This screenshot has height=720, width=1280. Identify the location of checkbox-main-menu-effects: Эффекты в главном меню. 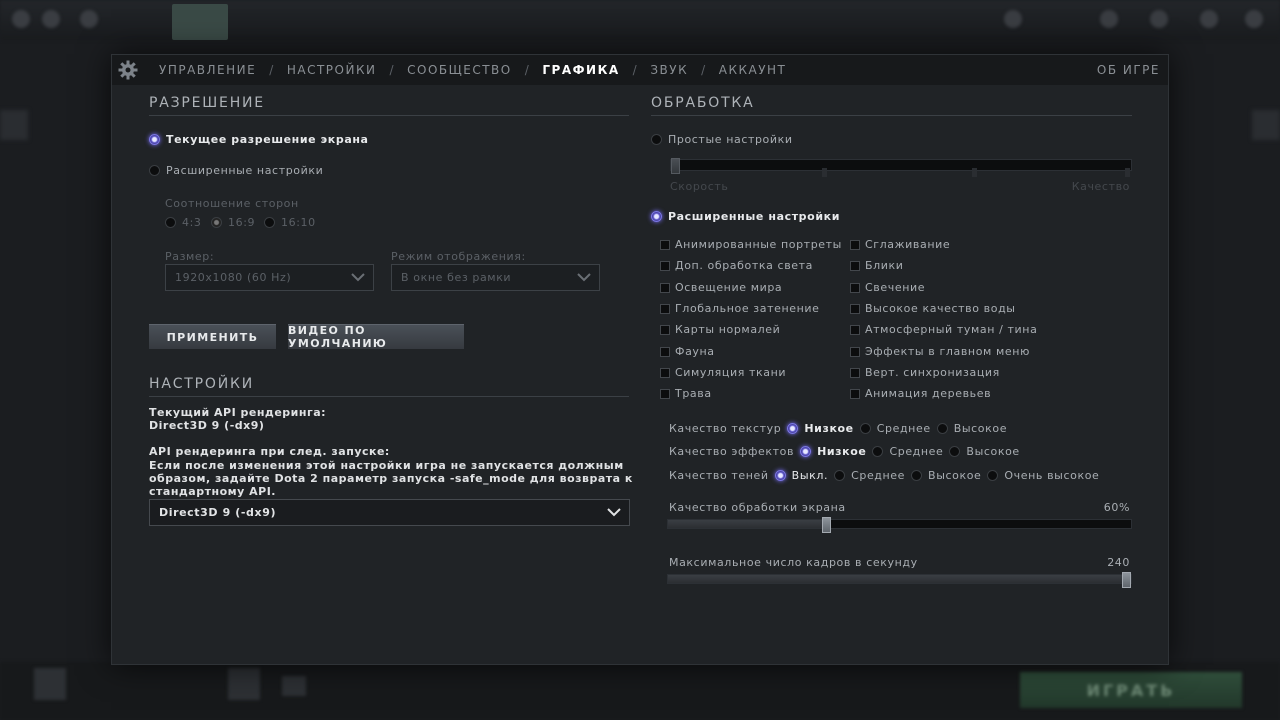
(940, 351).